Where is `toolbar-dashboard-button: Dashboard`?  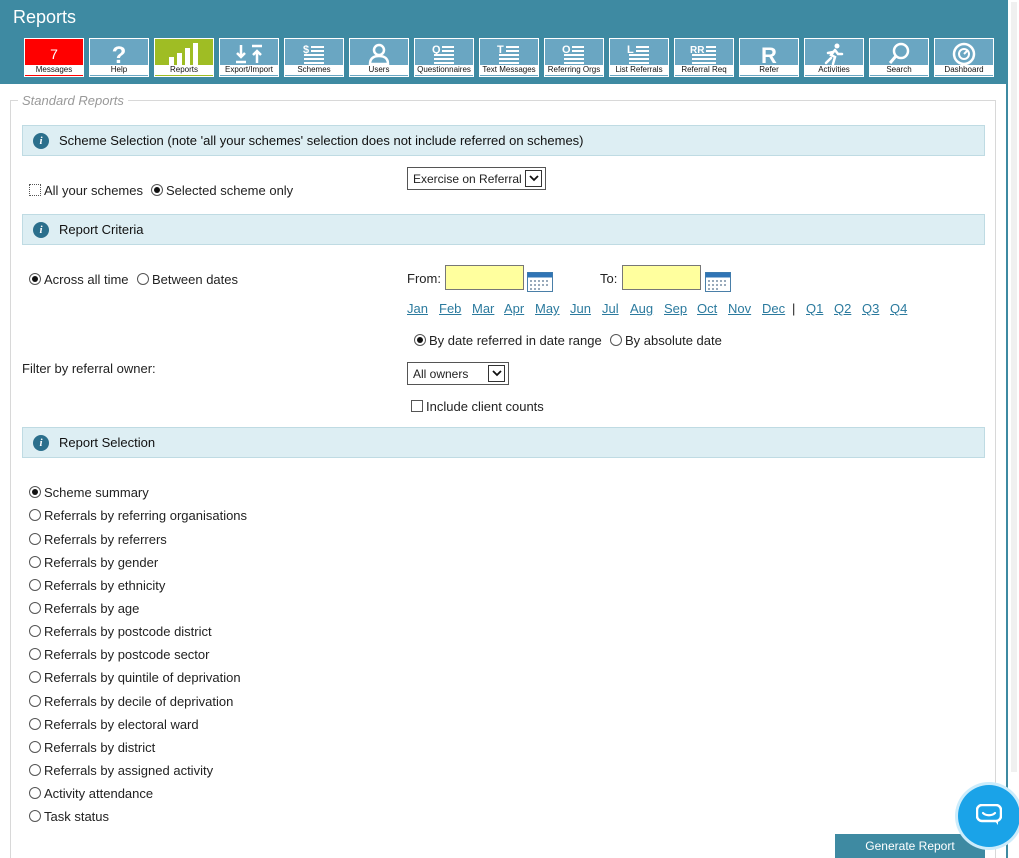 toolbar-dashboard-button: Dashboard is located at coordinates (964, 57).